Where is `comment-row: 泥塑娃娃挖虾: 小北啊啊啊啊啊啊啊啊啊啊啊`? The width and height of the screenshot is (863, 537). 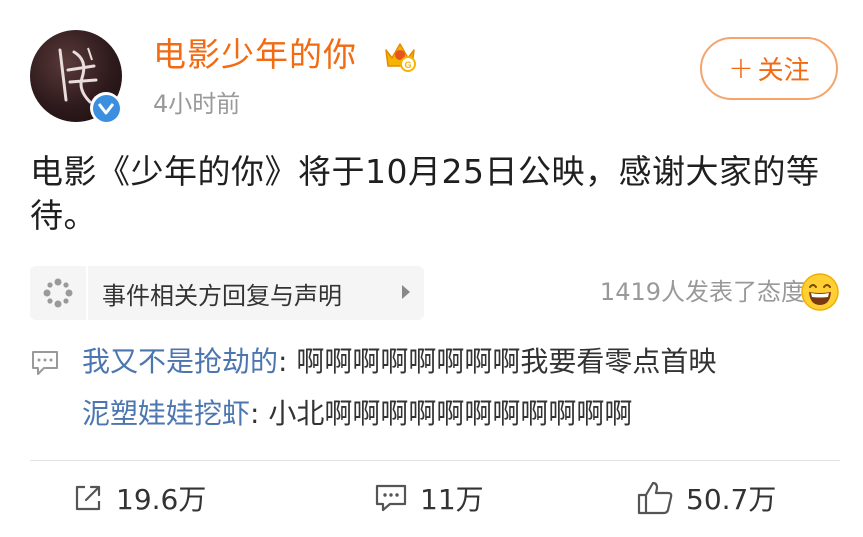
comment-row: 泥塑娃娃挖虾: 小北啊啊啊啊啊啊啊啊啊啊啊 is located at coordinates (357, 414).